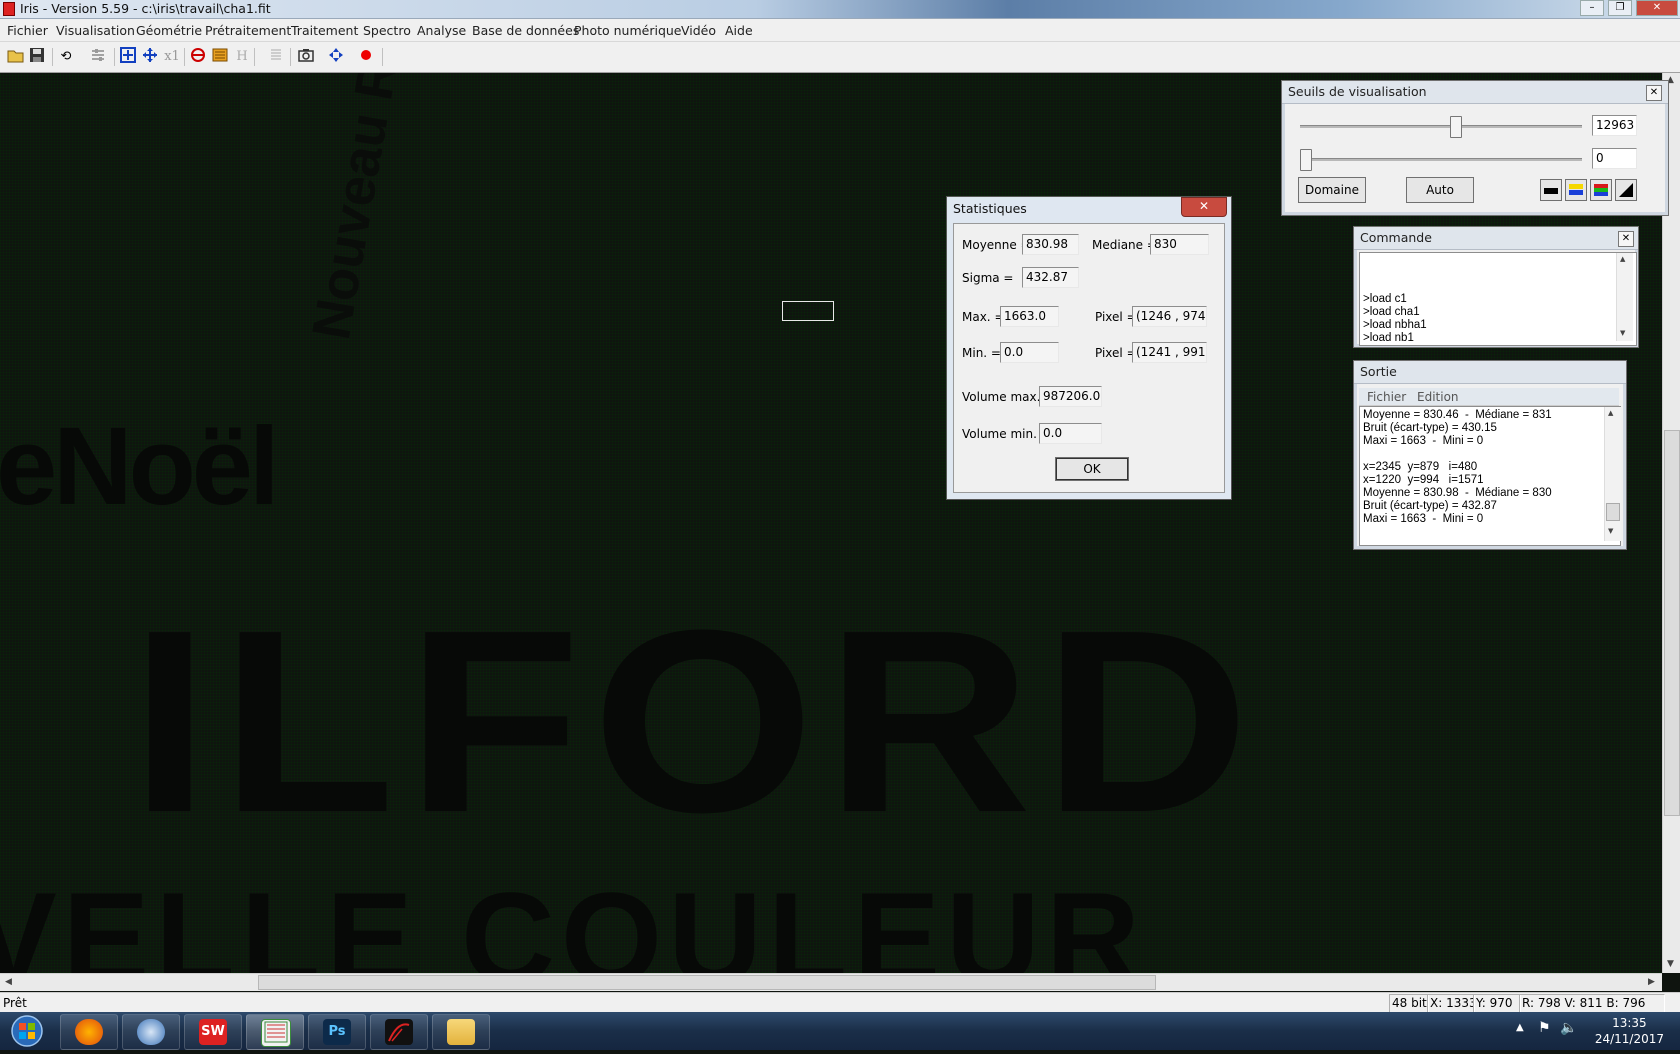 This screenshot has height=1054, width=1680. Describe the element at coordinates (169, 30) in the screenshot. I see `menu-geometrie: Géométrie` at that location.